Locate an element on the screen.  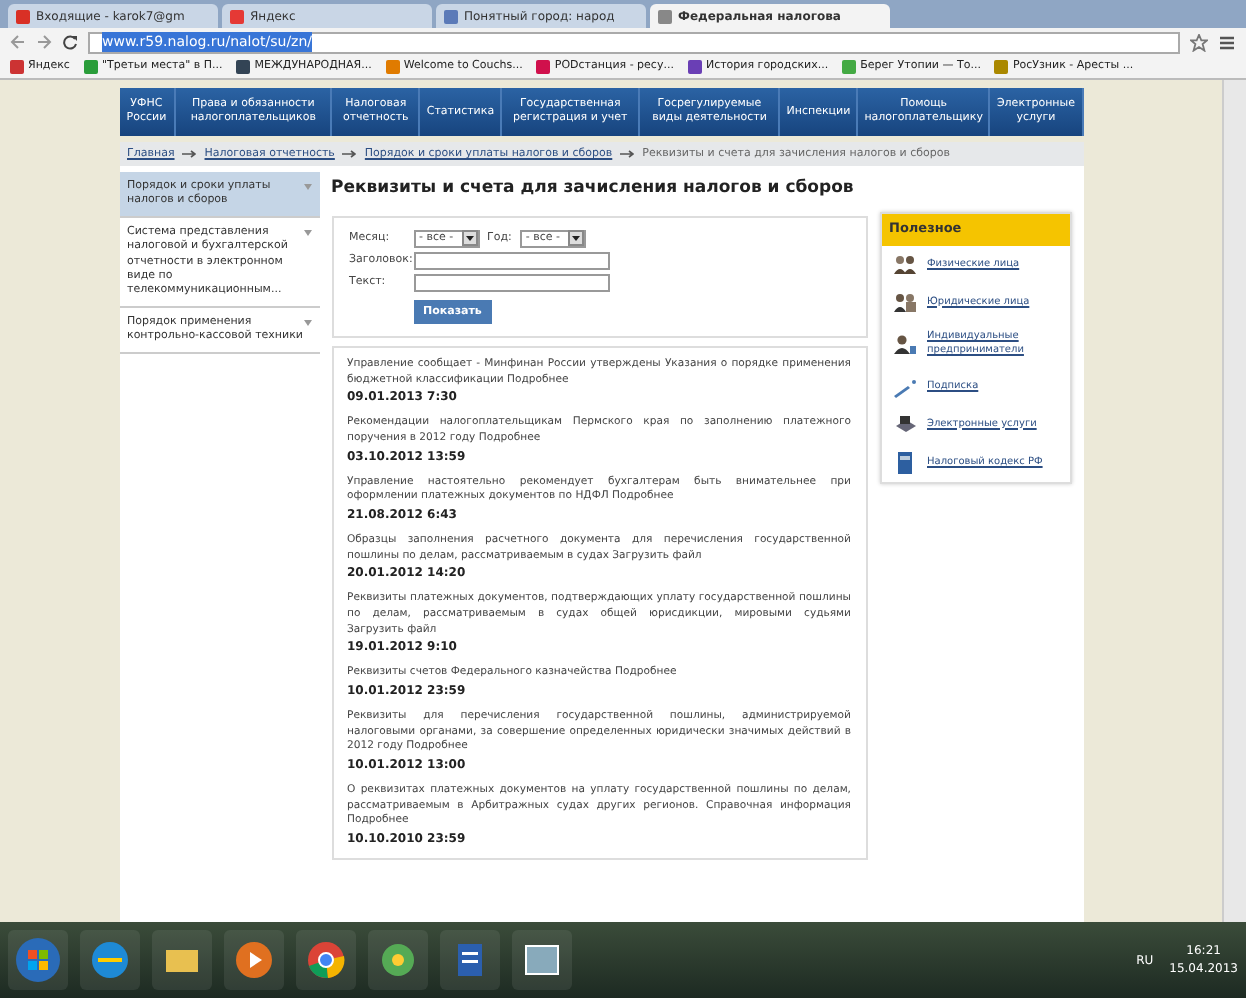
pen-icon is located at coordinates (904, 386).